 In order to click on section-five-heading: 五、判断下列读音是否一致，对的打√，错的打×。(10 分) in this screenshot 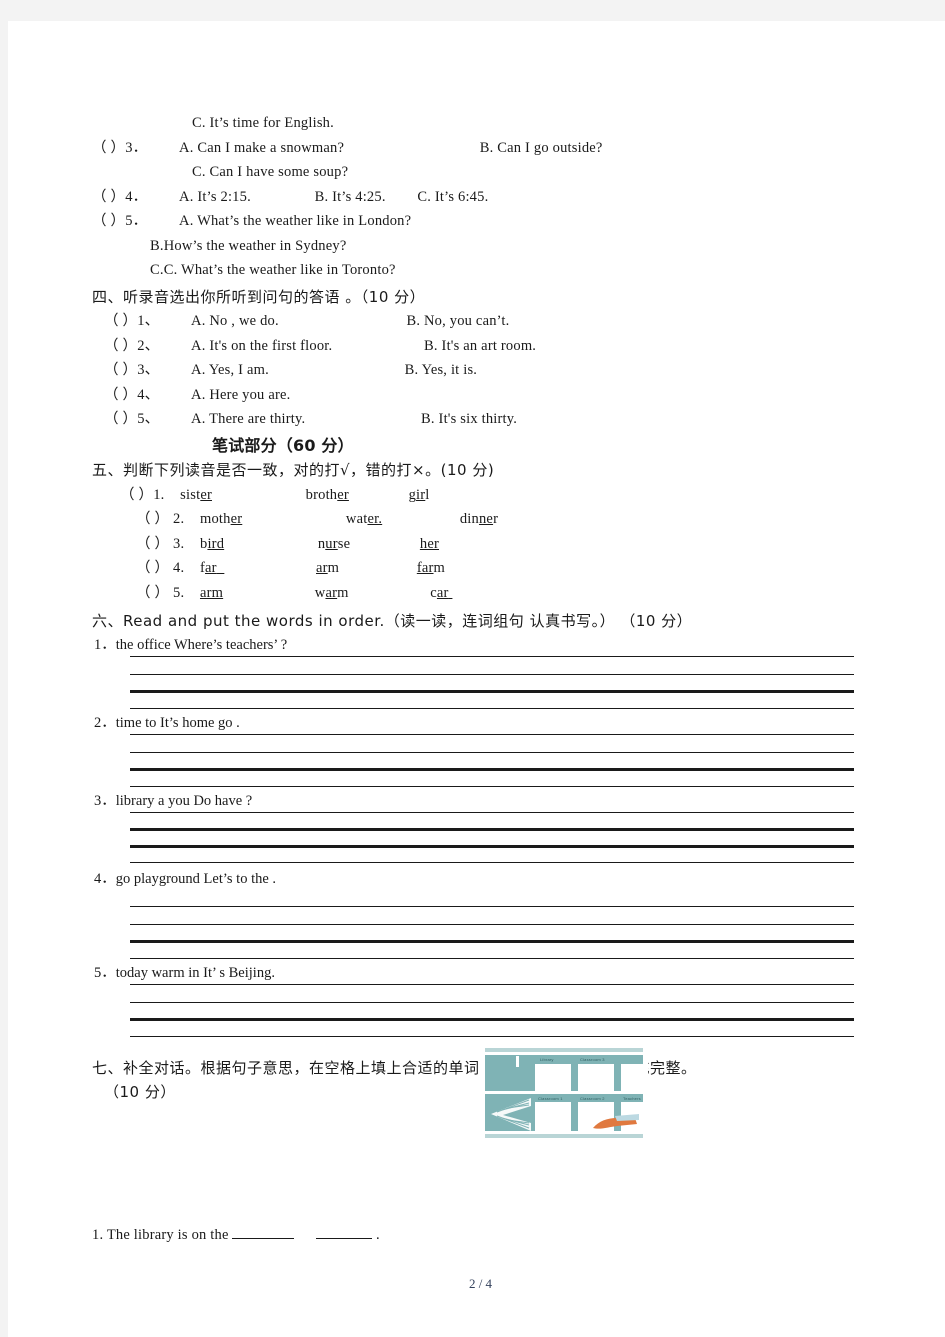, I will do `click(293, 470)`.